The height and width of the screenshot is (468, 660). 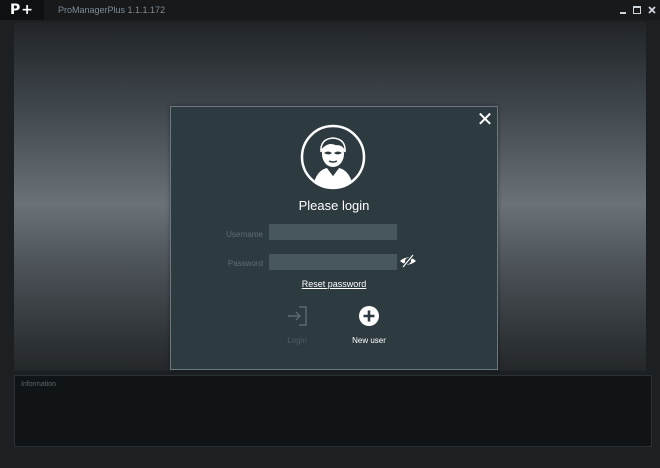 I want to click on login-button-label: Login, so click(x=297, y=340).